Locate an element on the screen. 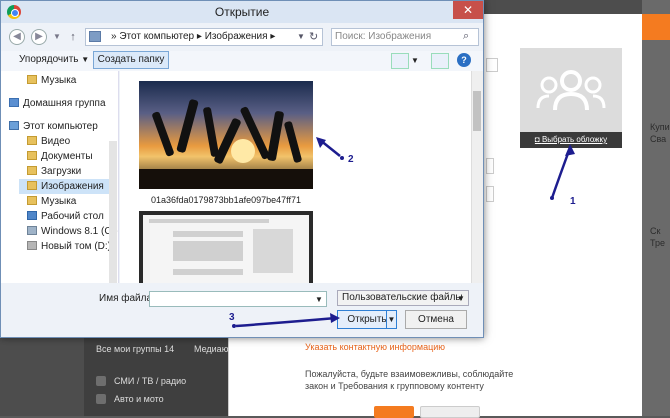  annotation-1: 1 is located at coordinates (573, 201).